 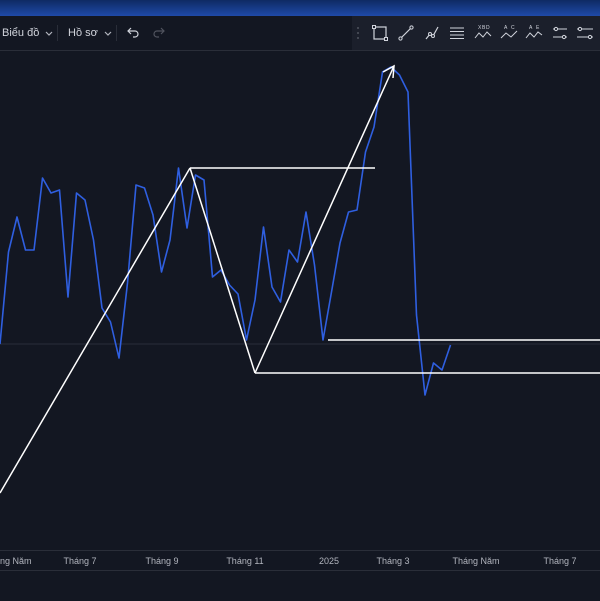 I want to click on time-axis-label: Tháng 9, so click(x=162, y=561).